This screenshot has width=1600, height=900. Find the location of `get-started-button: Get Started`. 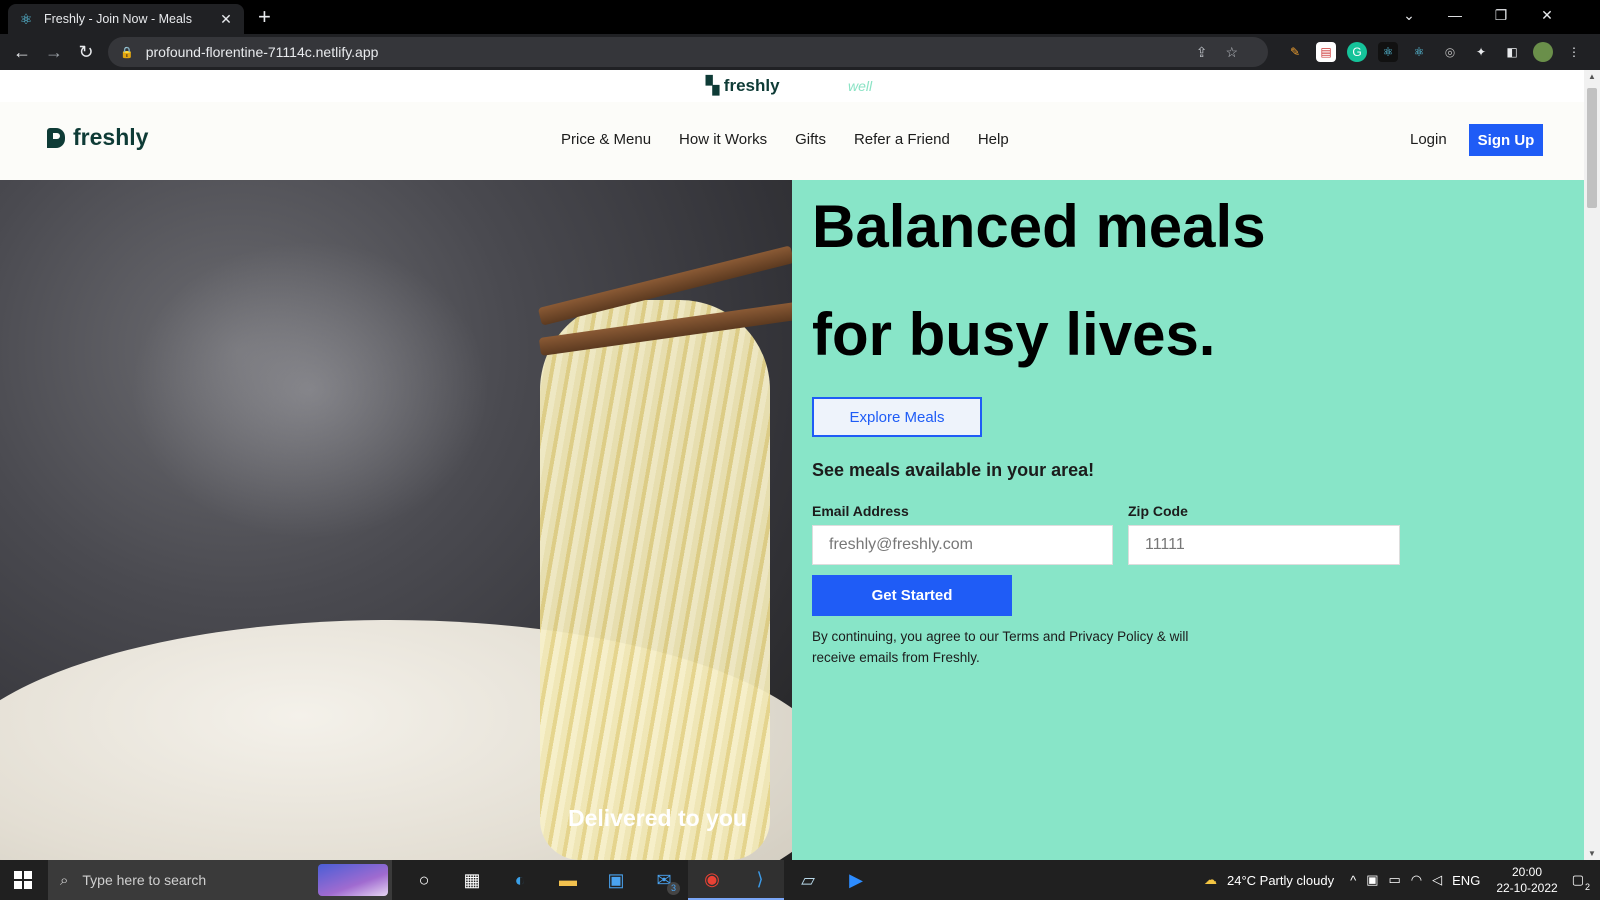

get-started-button: Get Started is located at coordinates (912, 595).